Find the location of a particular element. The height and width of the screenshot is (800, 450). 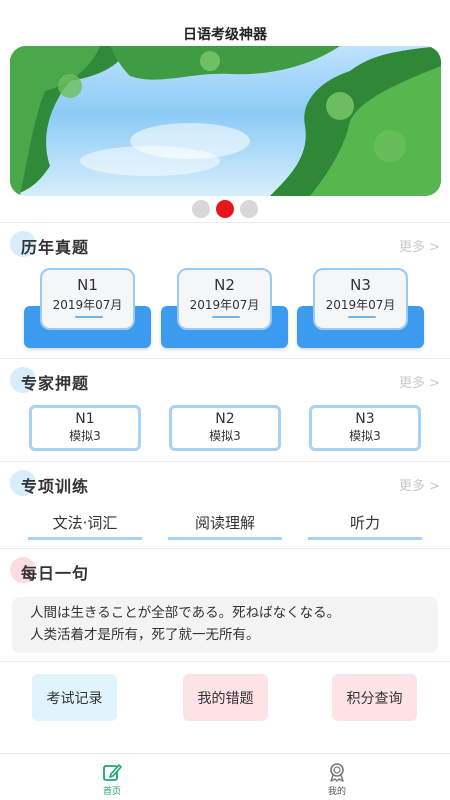

pagination-dot-active is located at coordinates (225, 209).